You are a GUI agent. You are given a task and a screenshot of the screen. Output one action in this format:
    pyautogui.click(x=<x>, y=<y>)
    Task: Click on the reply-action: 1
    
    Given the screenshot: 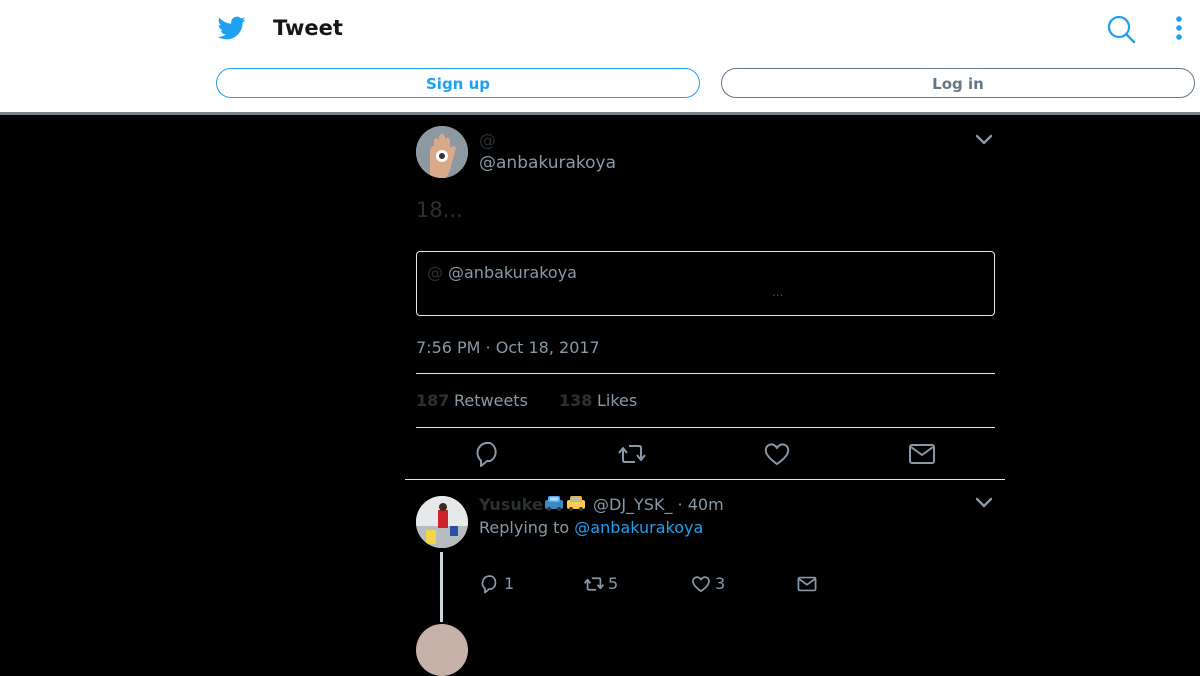 What is the action you would take?
    pyautogui.click(x=497, y=584)
    